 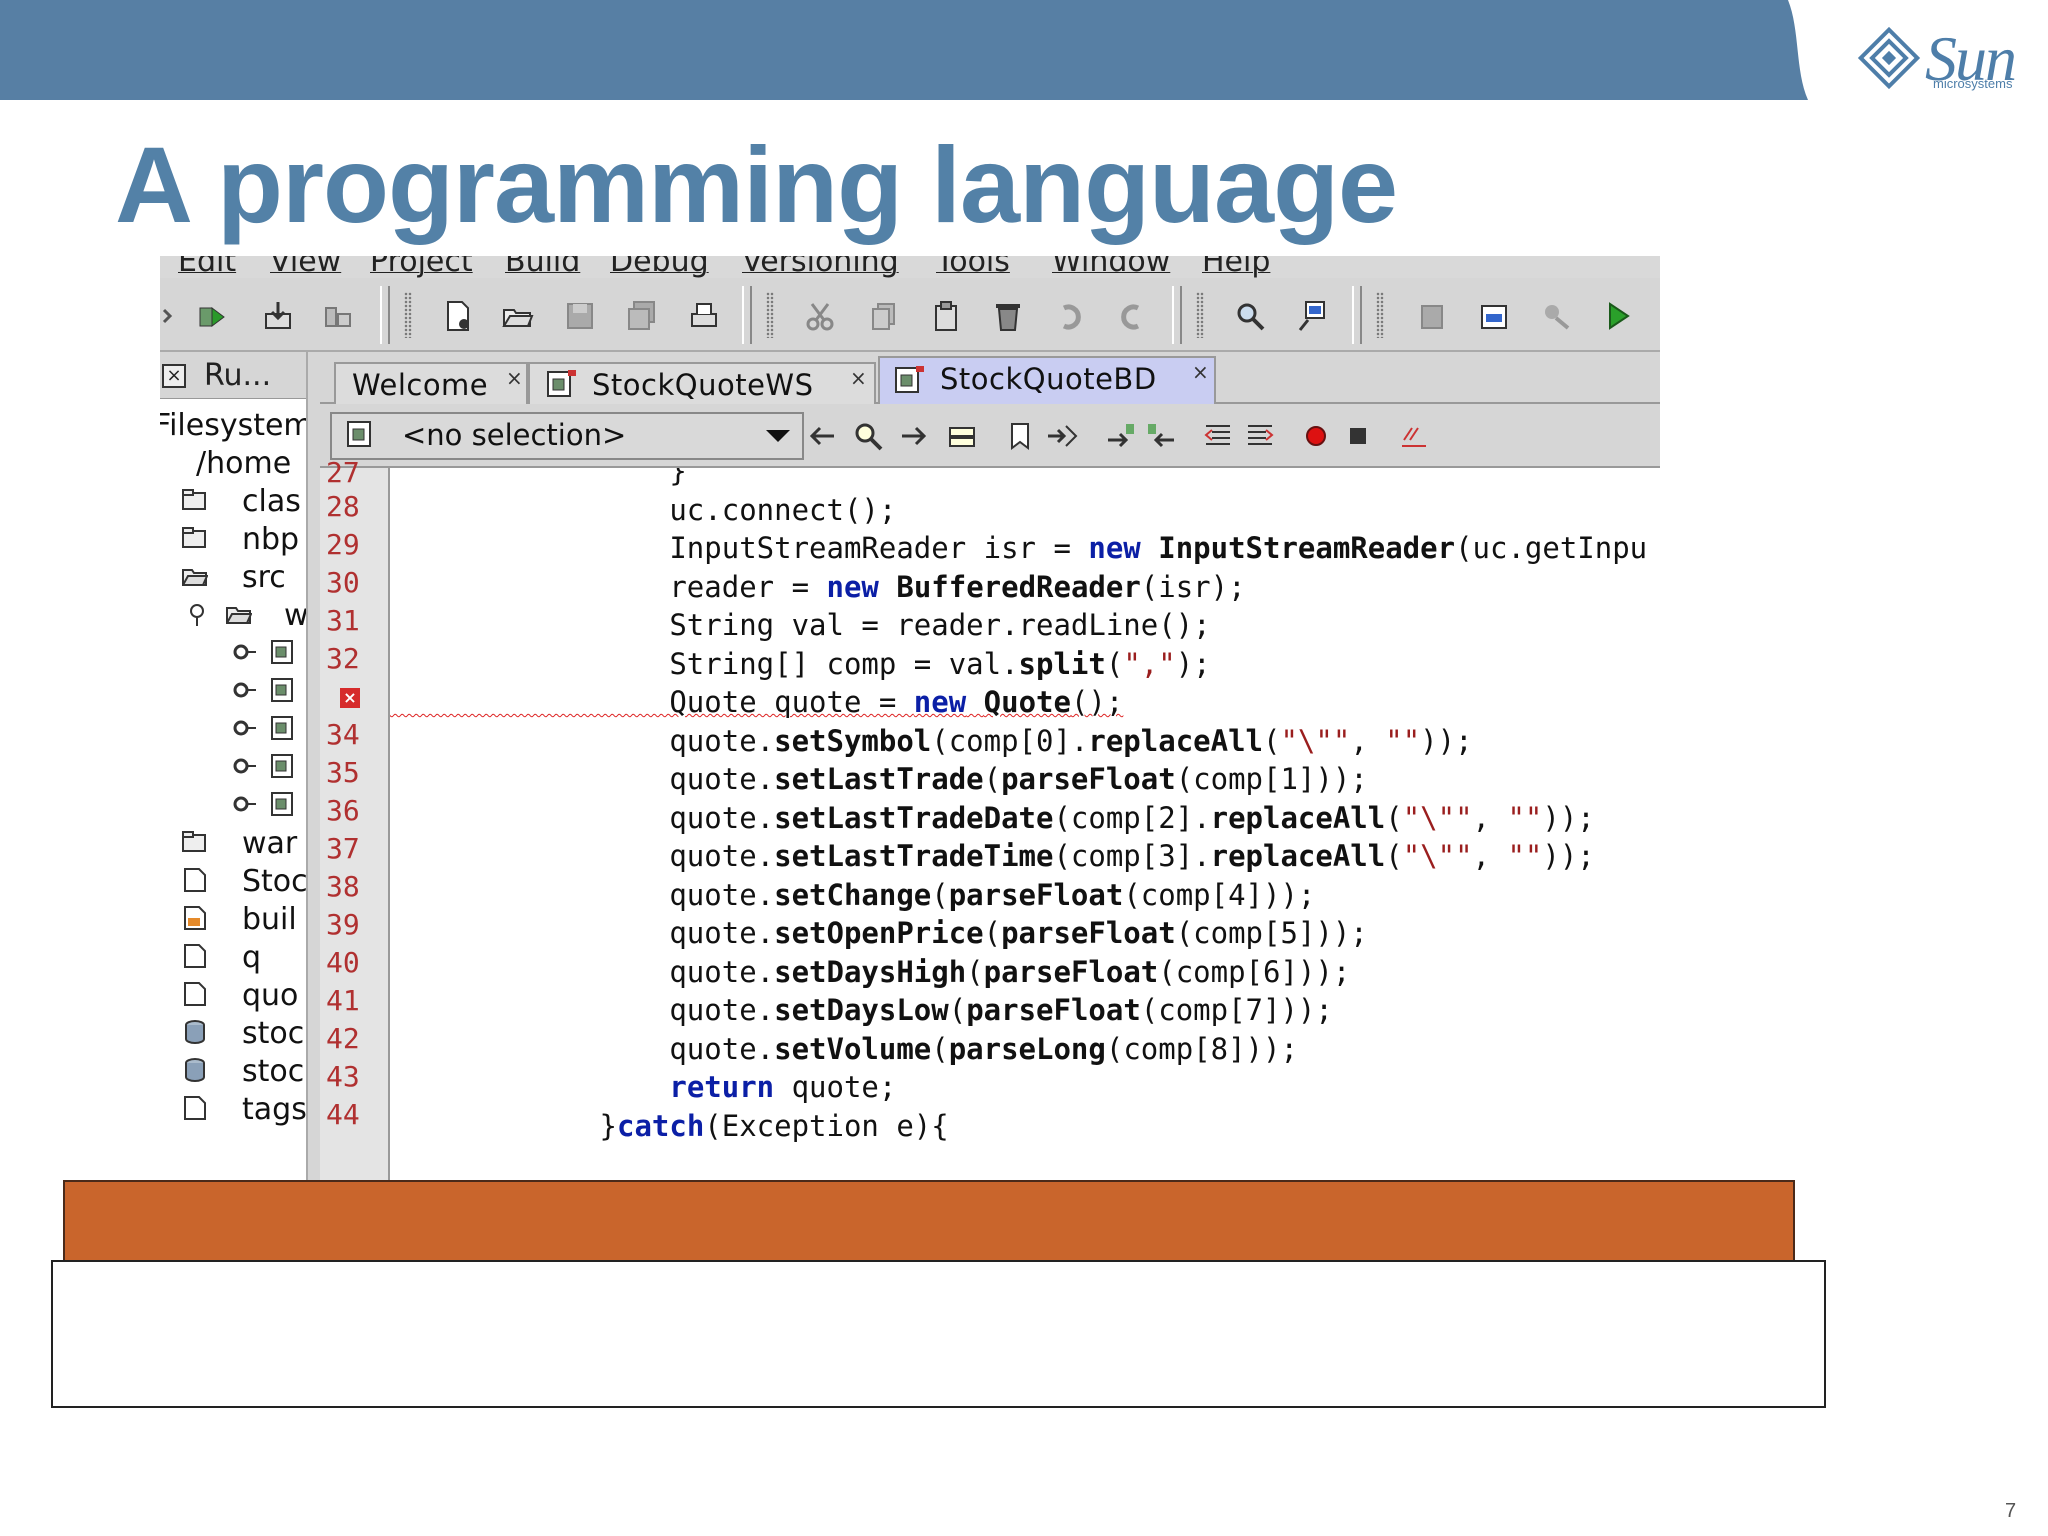 What do you see at coordinates (518, 316) in the screenshot?
I see `open-folder-icon` at bounding box center [518, 316].